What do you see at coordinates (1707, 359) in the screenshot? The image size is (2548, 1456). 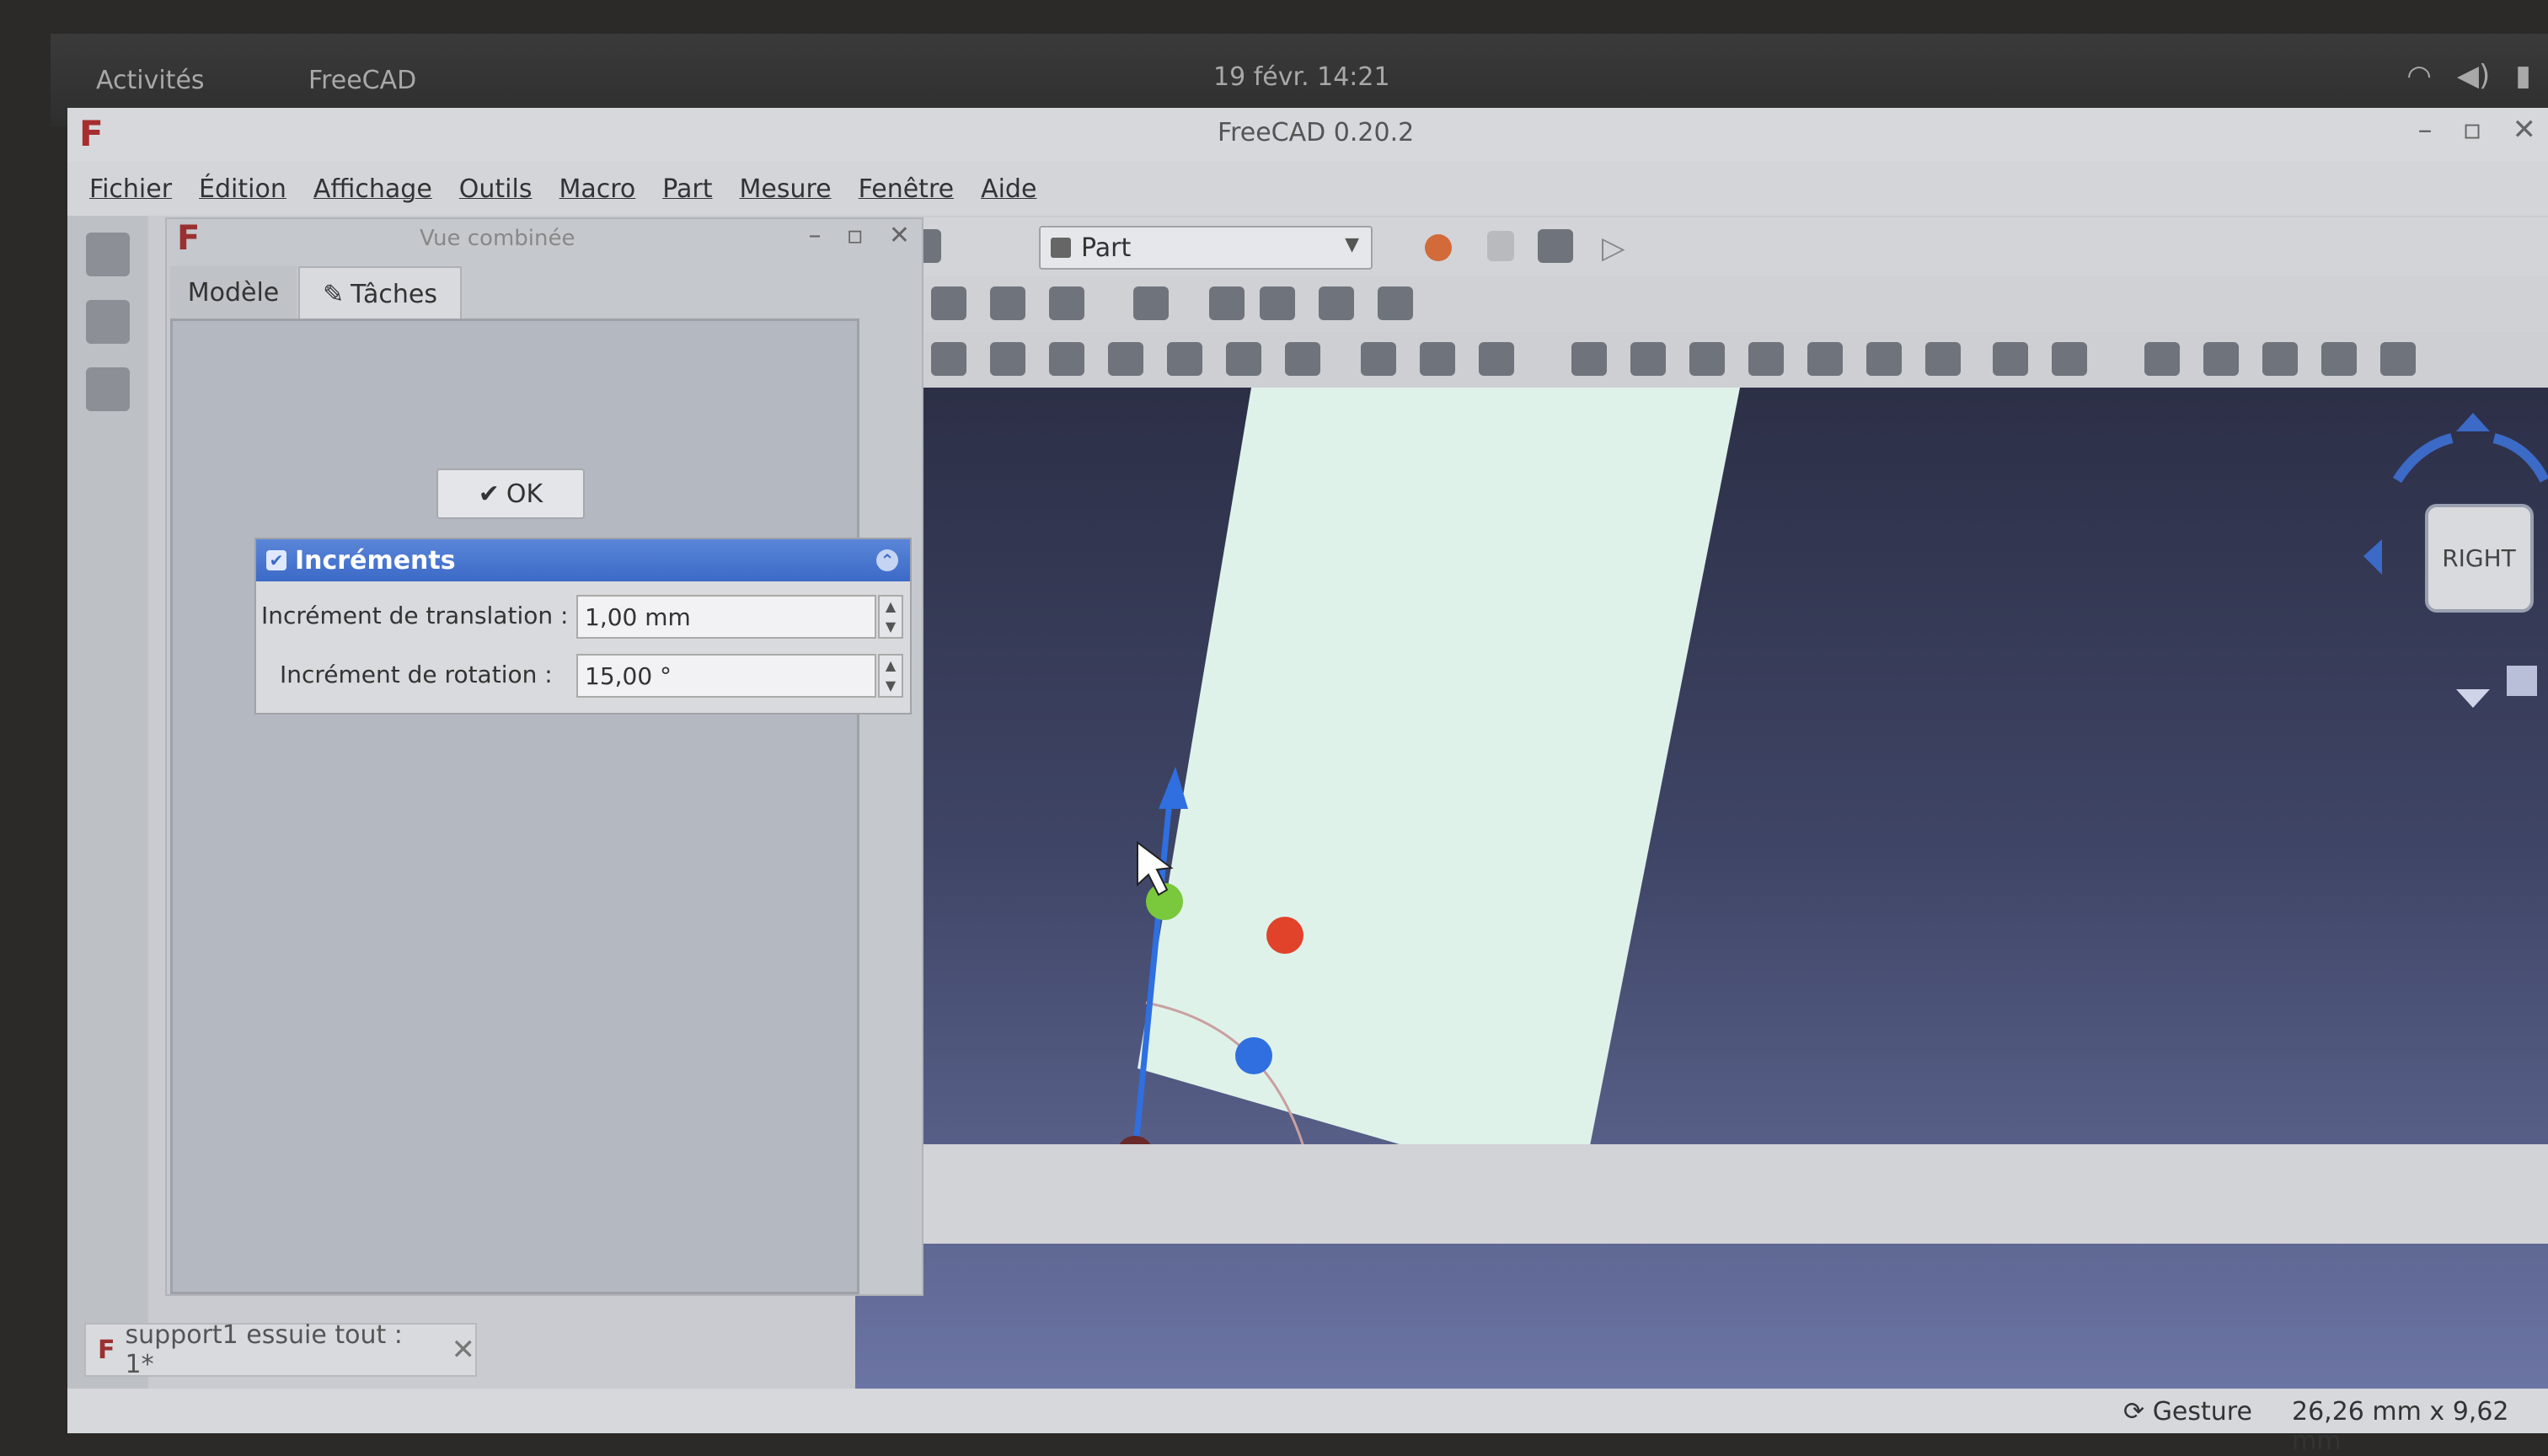 I see `cut-icon` at bounding box center [1707, 359].